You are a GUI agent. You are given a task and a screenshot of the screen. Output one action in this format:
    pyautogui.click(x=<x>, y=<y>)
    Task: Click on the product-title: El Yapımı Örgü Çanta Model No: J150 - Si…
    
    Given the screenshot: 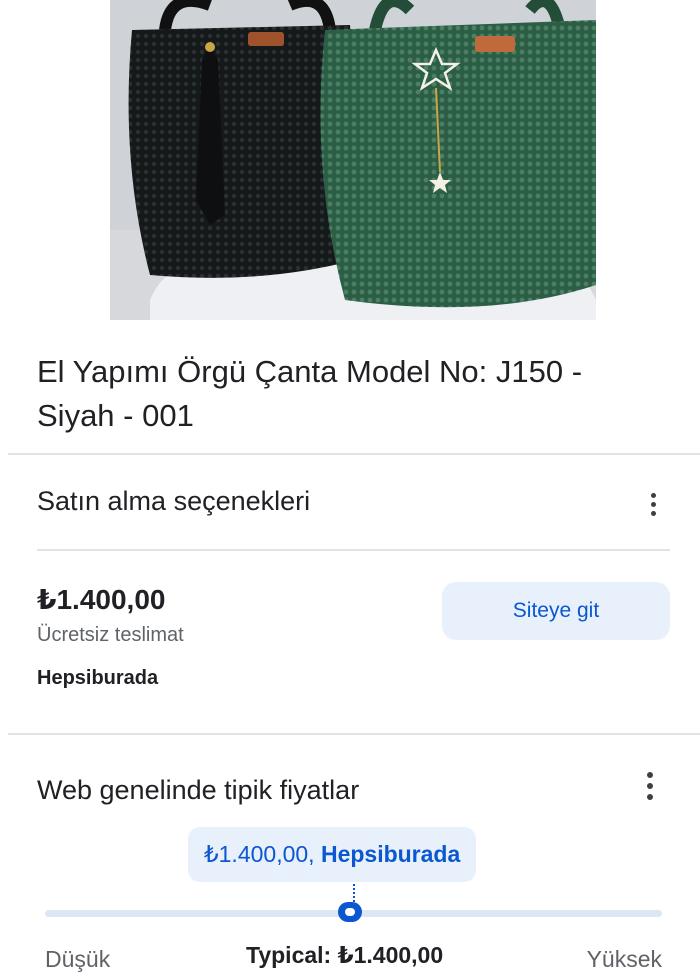 What is the action you would take?
    pyautogui.click(x=310, y=393)
    